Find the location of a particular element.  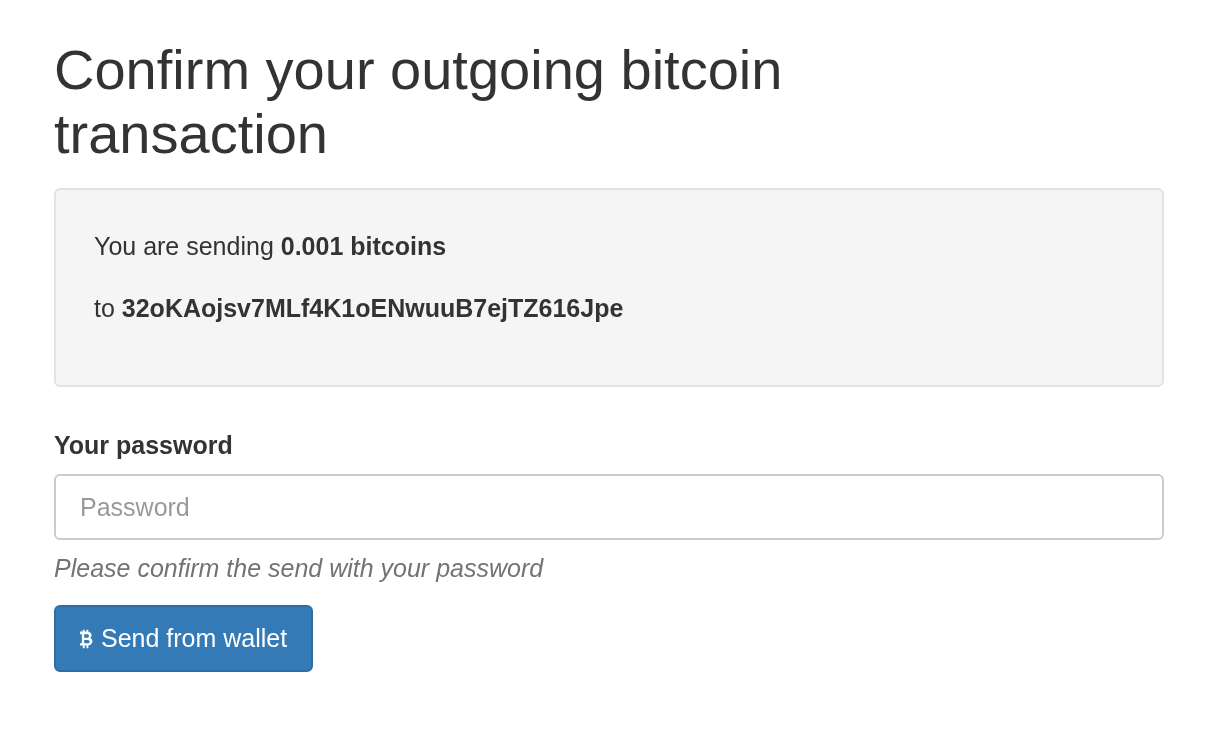

page-heading: Confirm your outgoing bitcoin transaction is located at coordinates (419, 102).